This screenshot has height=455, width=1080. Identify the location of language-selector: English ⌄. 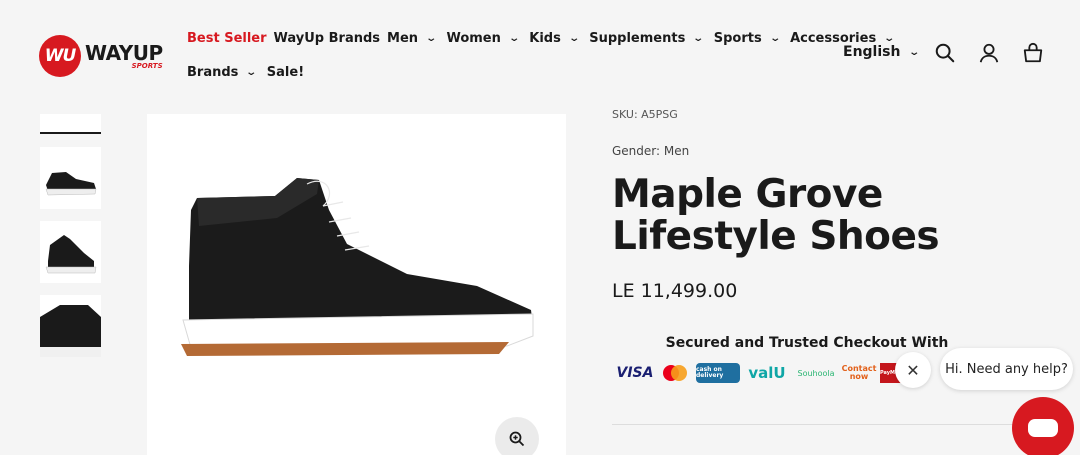
(883, 52).